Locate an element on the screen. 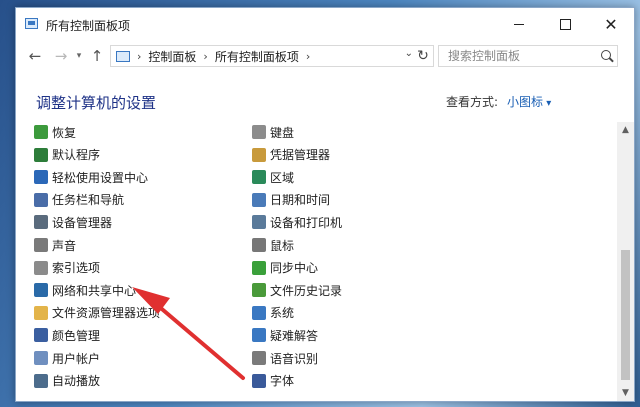 This screenshot has width=640, height=407. right-item: 文件历史记录 is located at coordinates (297, 290).